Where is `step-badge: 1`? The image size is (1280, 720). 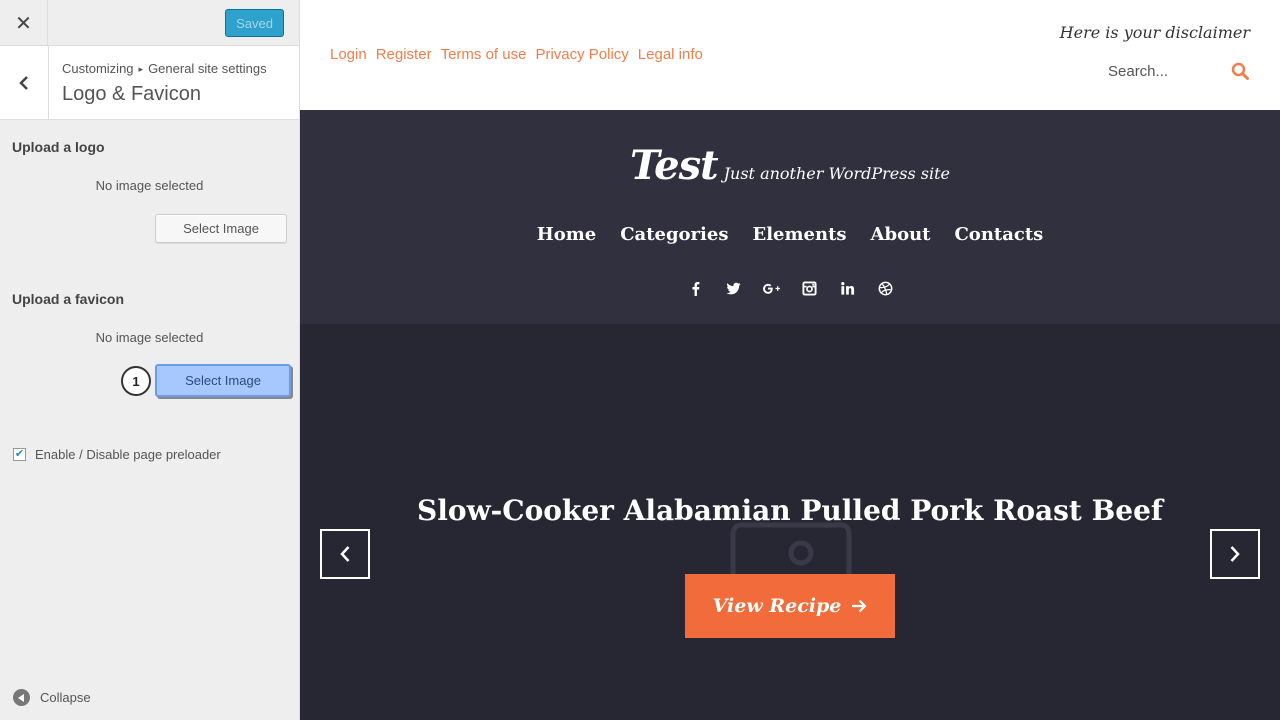
step-badge: 1 is located at coordinates (136, 381).